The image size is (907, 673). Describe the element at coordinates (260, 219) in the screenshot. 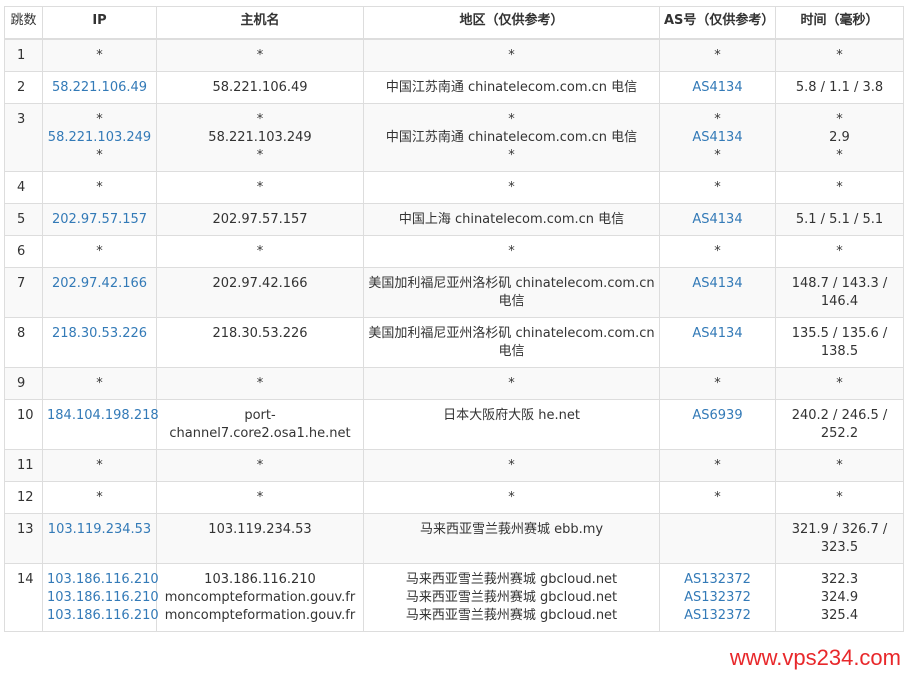

I see `hostname-cell: 202.97.57.157` at that location.